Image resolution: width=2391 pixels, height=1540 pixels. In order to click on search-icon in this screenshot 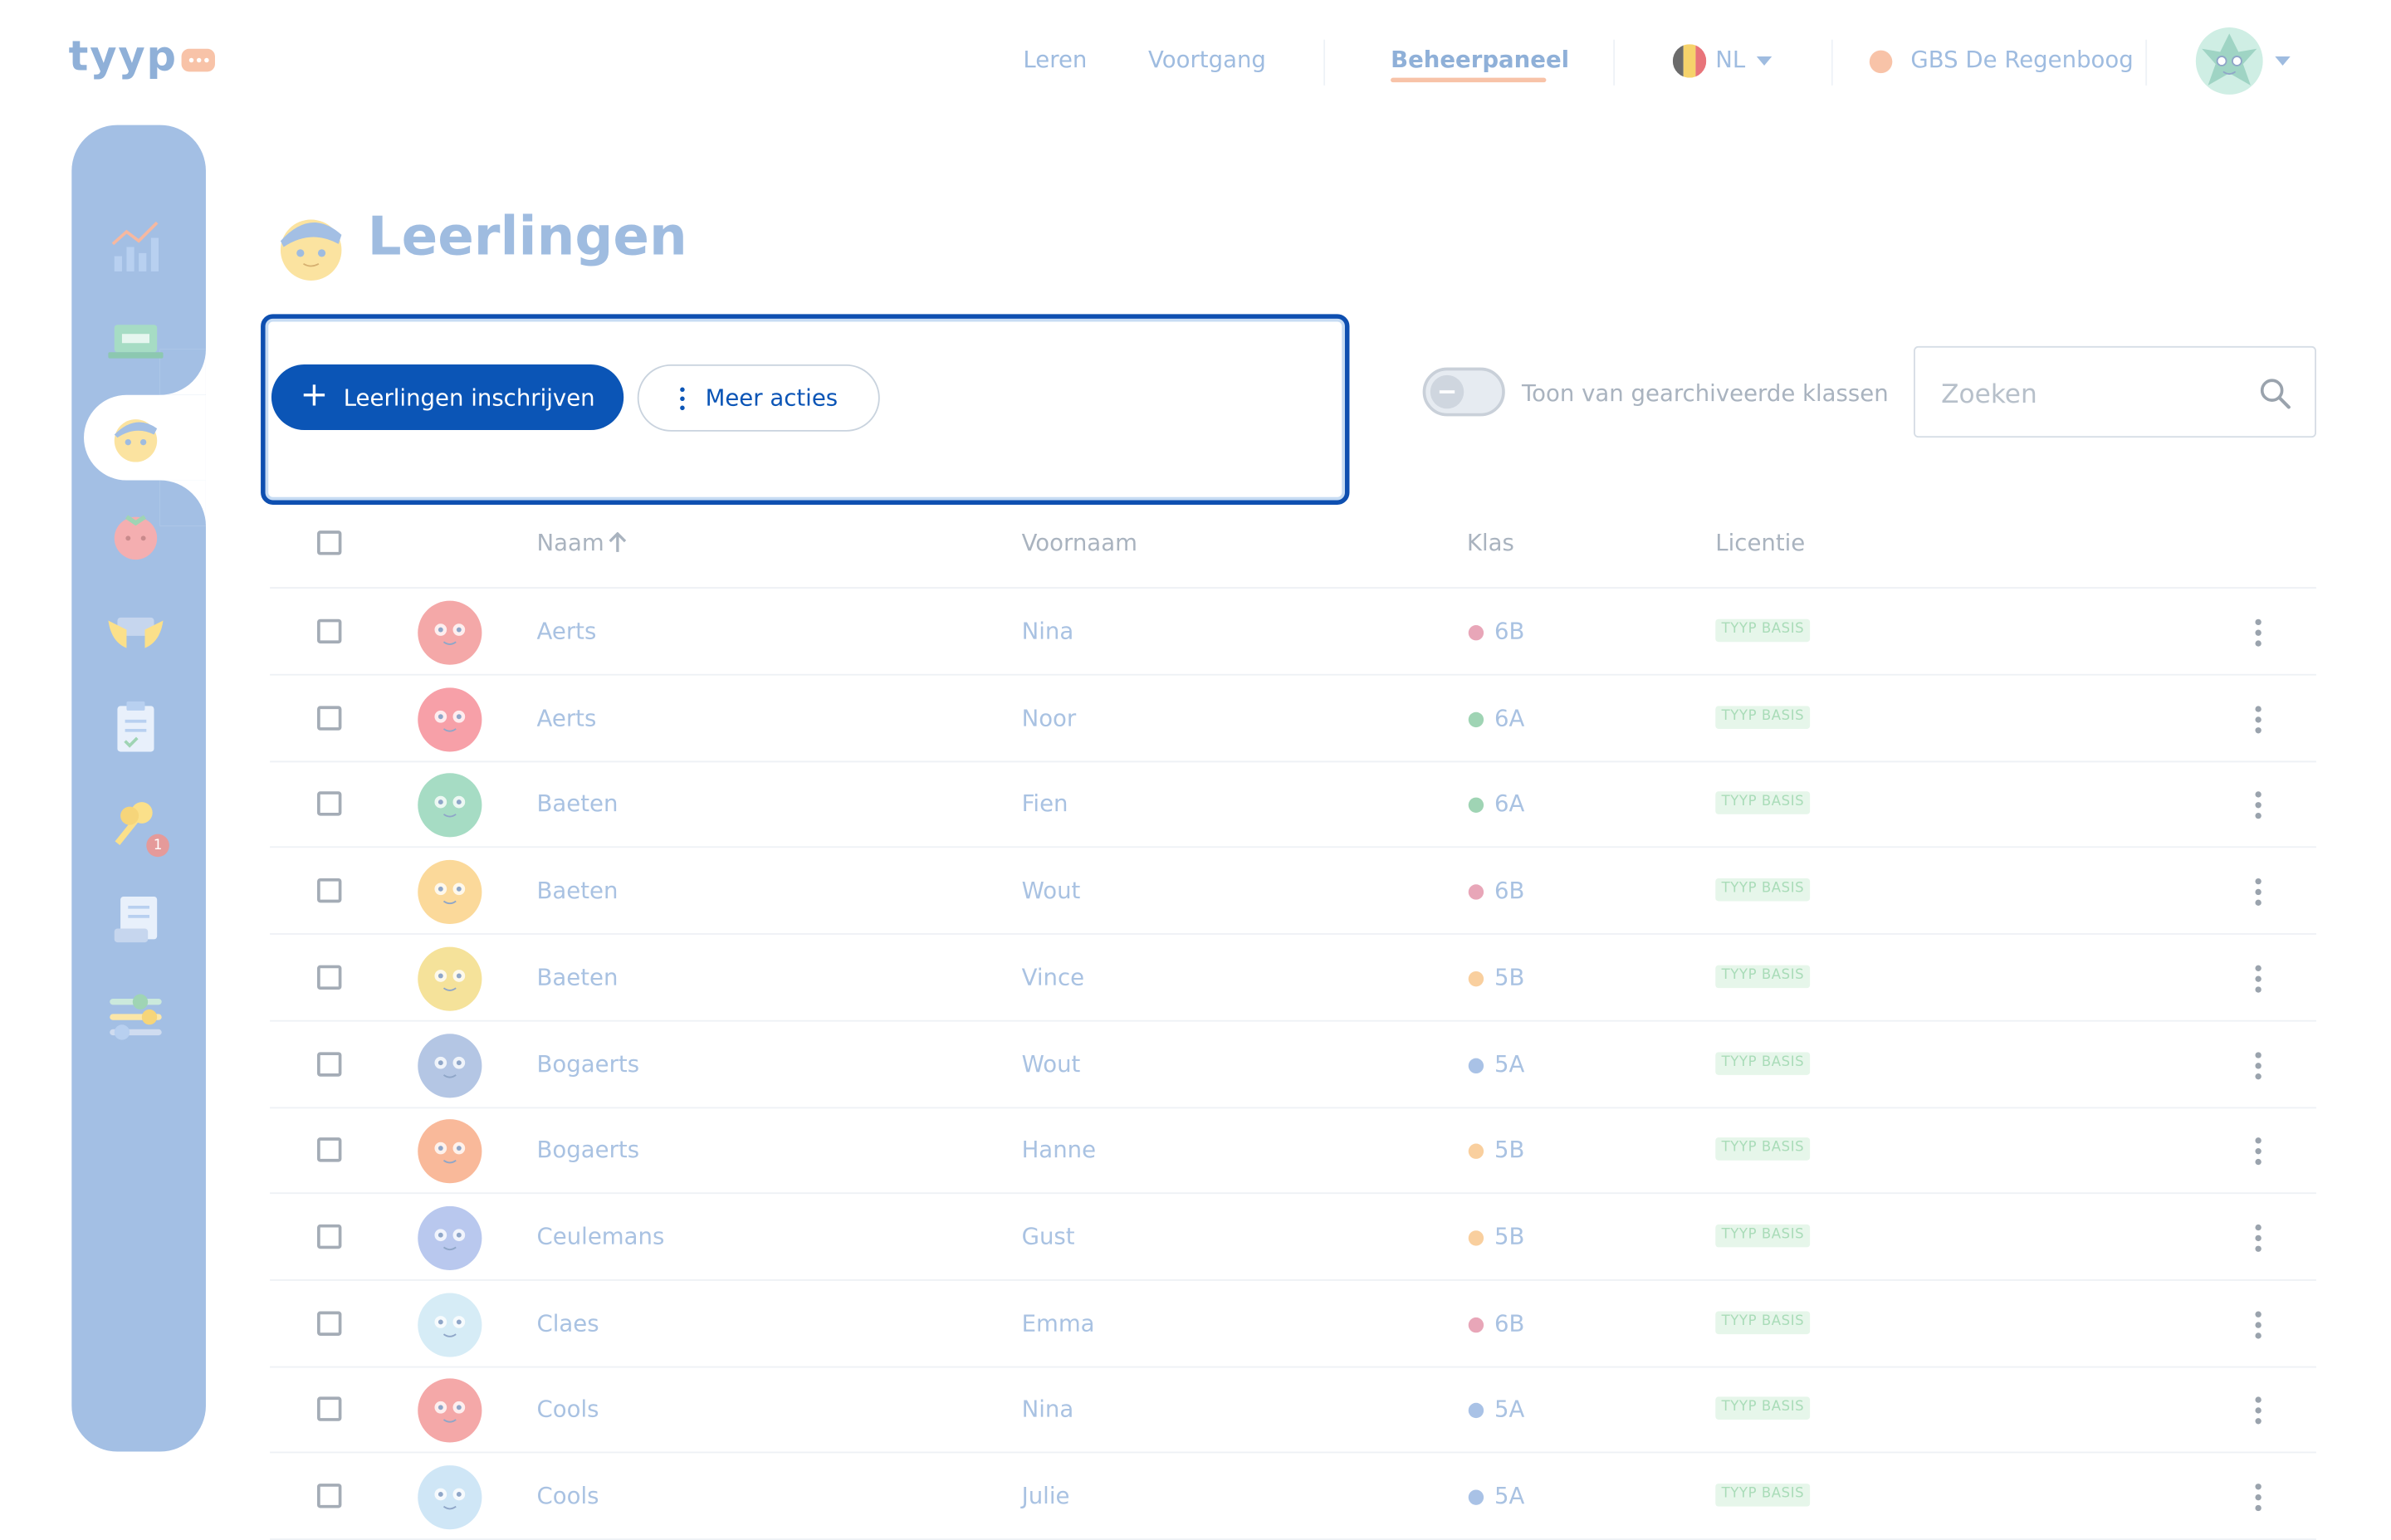, I will do `click(2275, 393)`.